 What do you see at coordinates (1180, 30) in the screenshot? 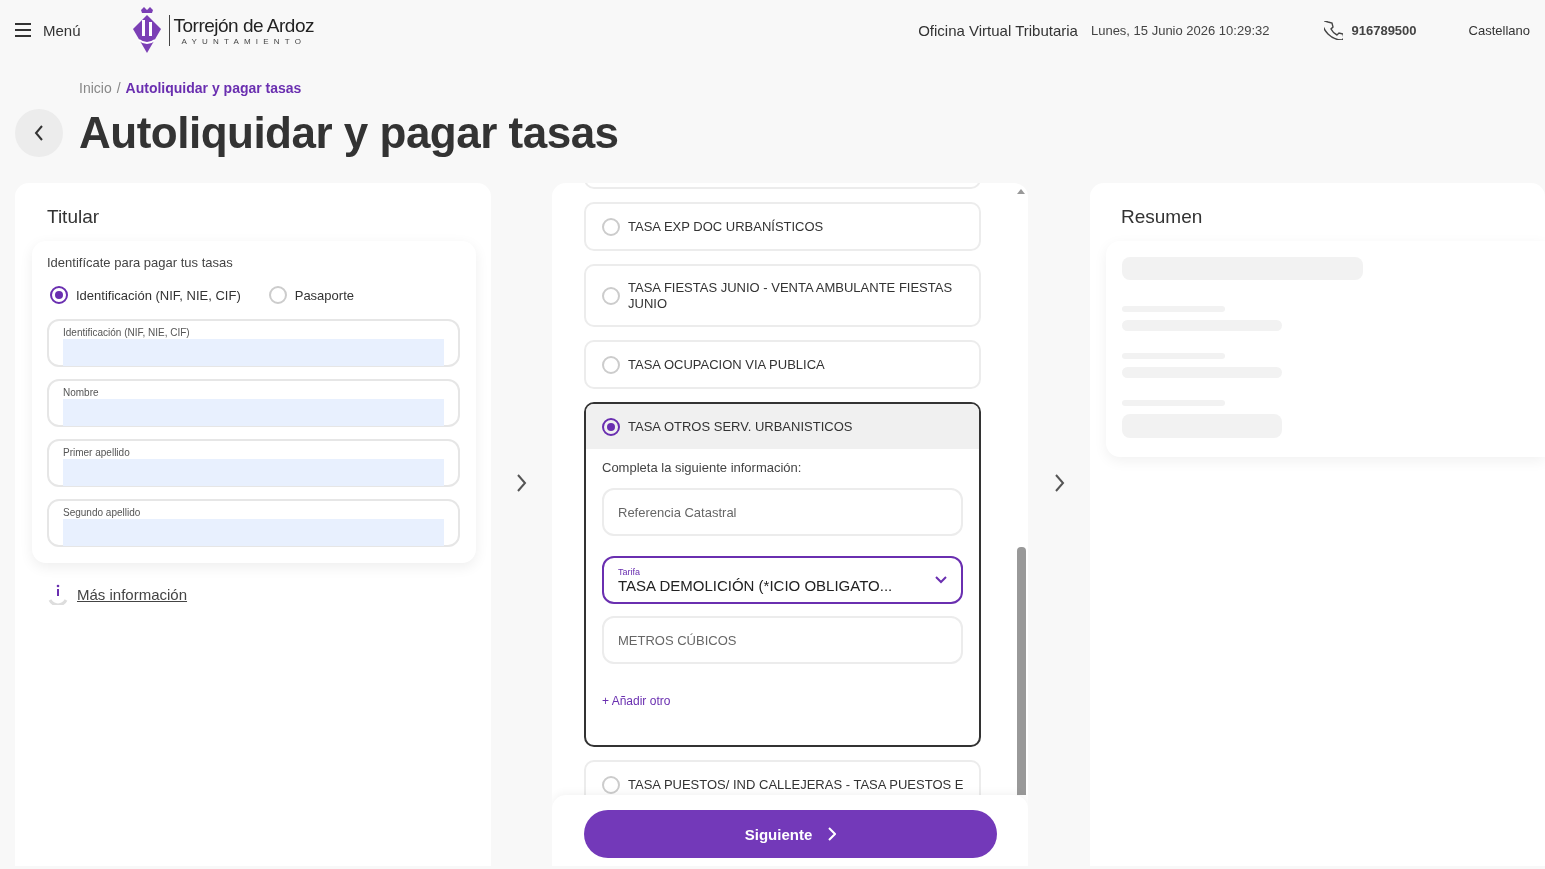
I see `date-time: Lunes, 15 Junio 2026 10:29:32` at bounding box center [1180, 30].